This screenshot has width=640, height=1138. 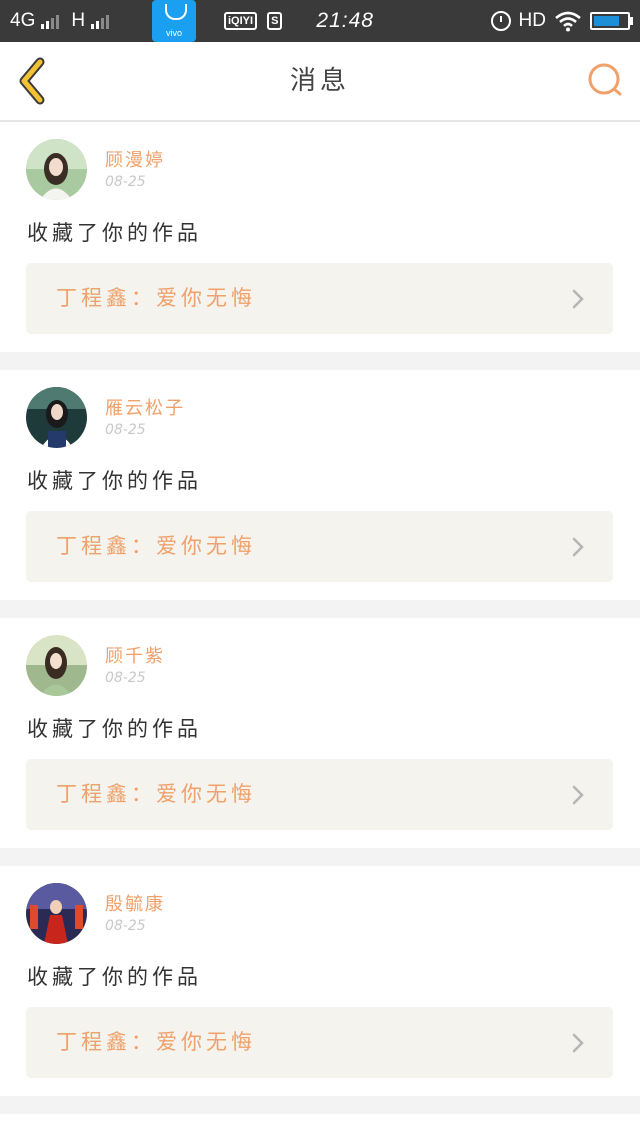 What do you see at coordinates (145, 407) in the screenshot?
I see `username: 雁云松子` at bounding box center [145, 407].